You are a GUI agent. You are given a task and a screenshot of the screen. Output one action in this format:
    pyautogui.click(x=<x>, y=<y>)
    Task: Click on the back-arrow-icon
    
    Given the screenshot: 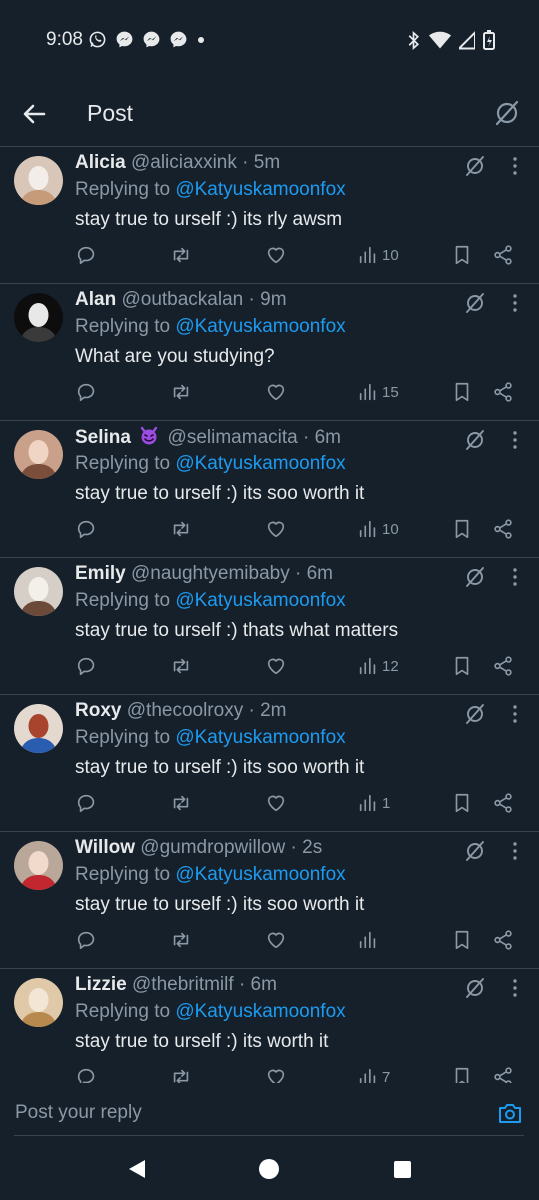 What is the action you would take?
    pyautogui.click(x=34, y=114)
    